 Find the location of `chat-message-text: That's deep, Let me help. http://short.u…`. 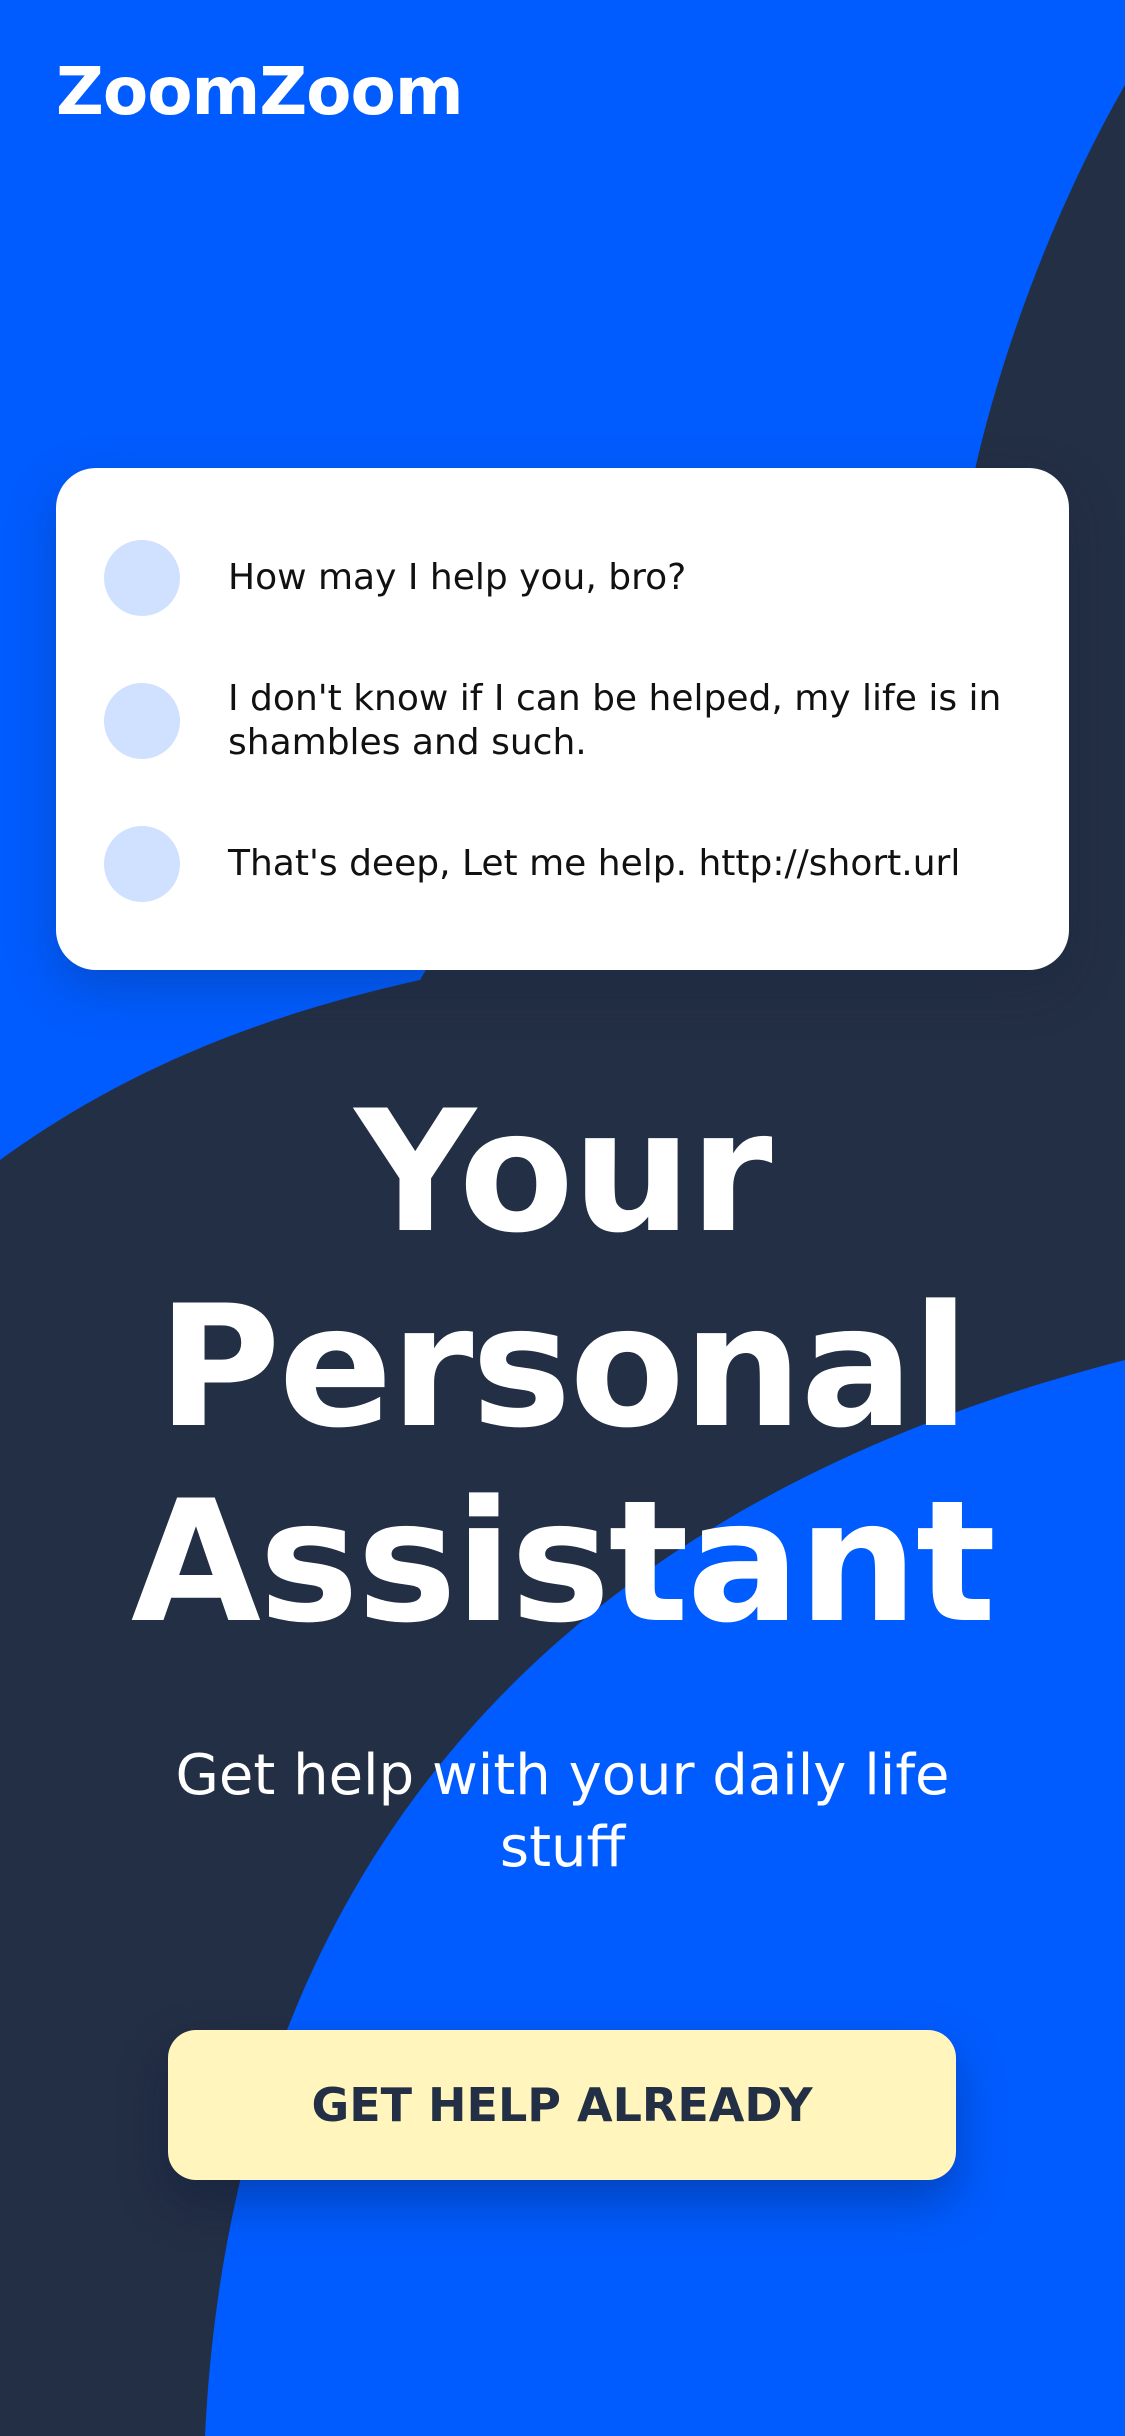

chat-message-text: That's deep, Let me help. http://short.u… is located at coordinates (594, 863).